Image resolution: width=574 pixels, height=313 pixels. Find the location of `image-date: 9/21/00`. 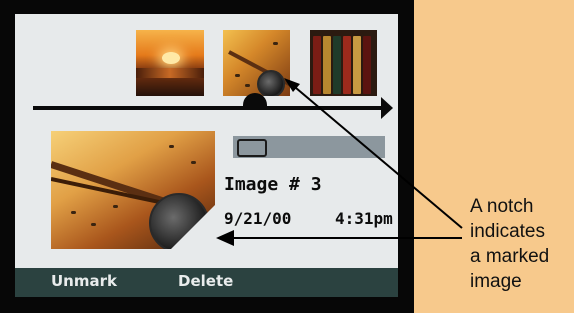

image-date: 9/21/00 is located at coordinates (258, 218).